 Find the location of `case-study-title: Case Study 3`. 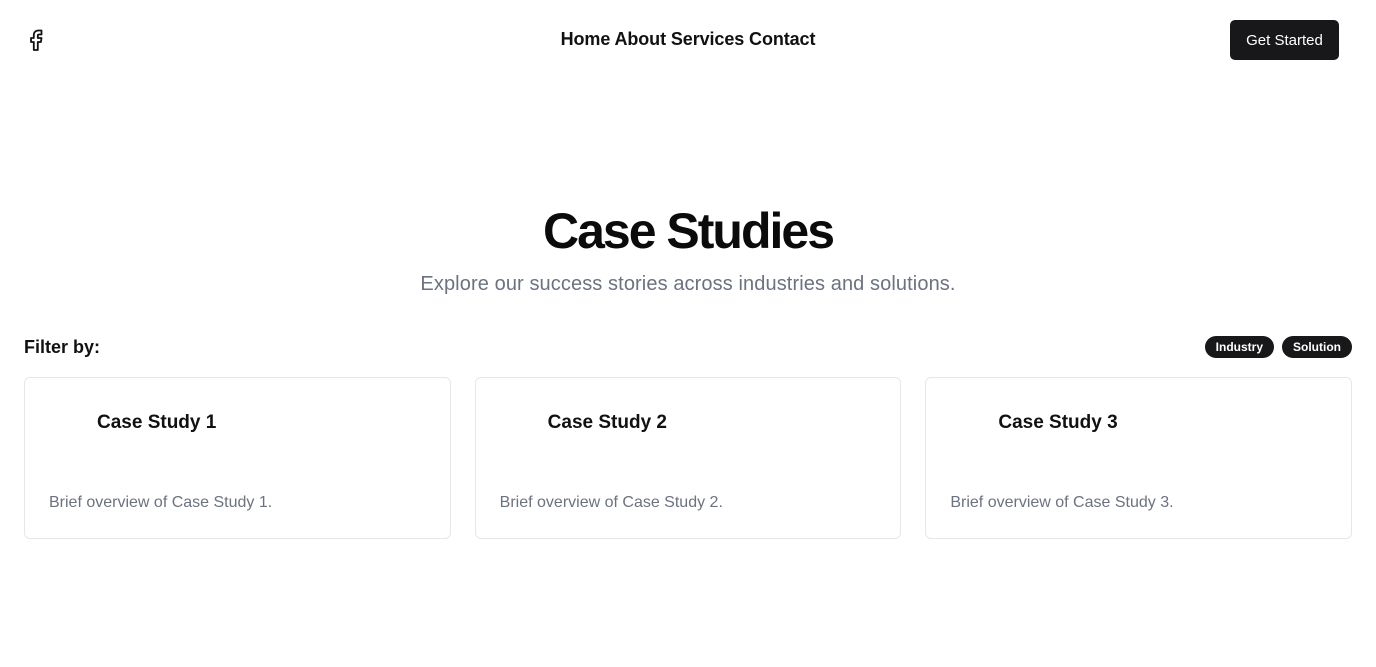

case-study-title: Case Study 3 is located at coordinates (1058, 422).